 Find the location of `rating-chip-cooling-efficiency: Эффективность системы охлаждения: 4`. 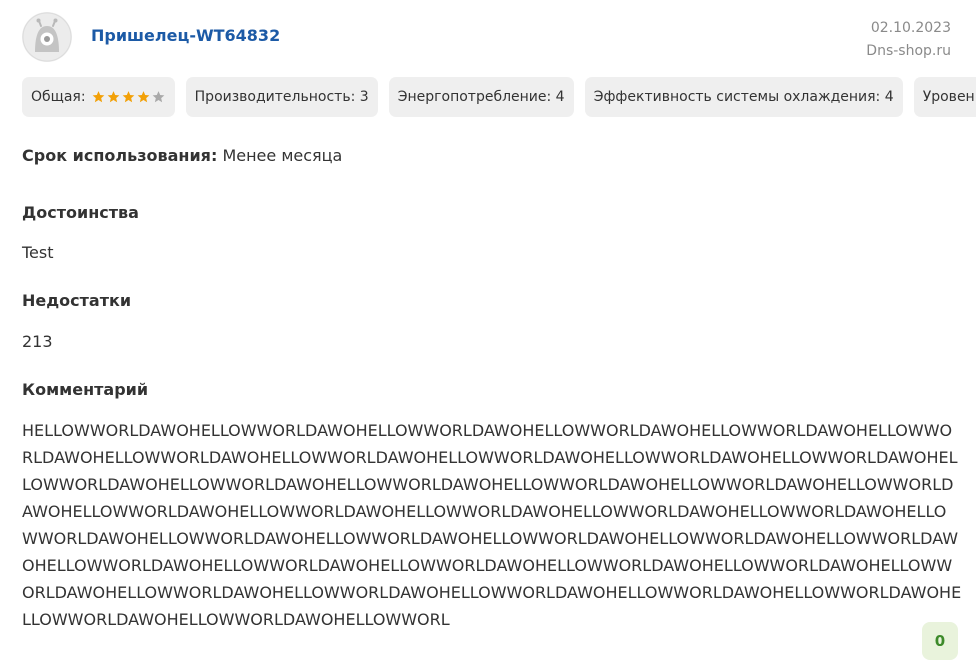

rating-chip-cooling-efficiency: Эффективность системы охлаждения: 4 is located at coordinates (743, 97).